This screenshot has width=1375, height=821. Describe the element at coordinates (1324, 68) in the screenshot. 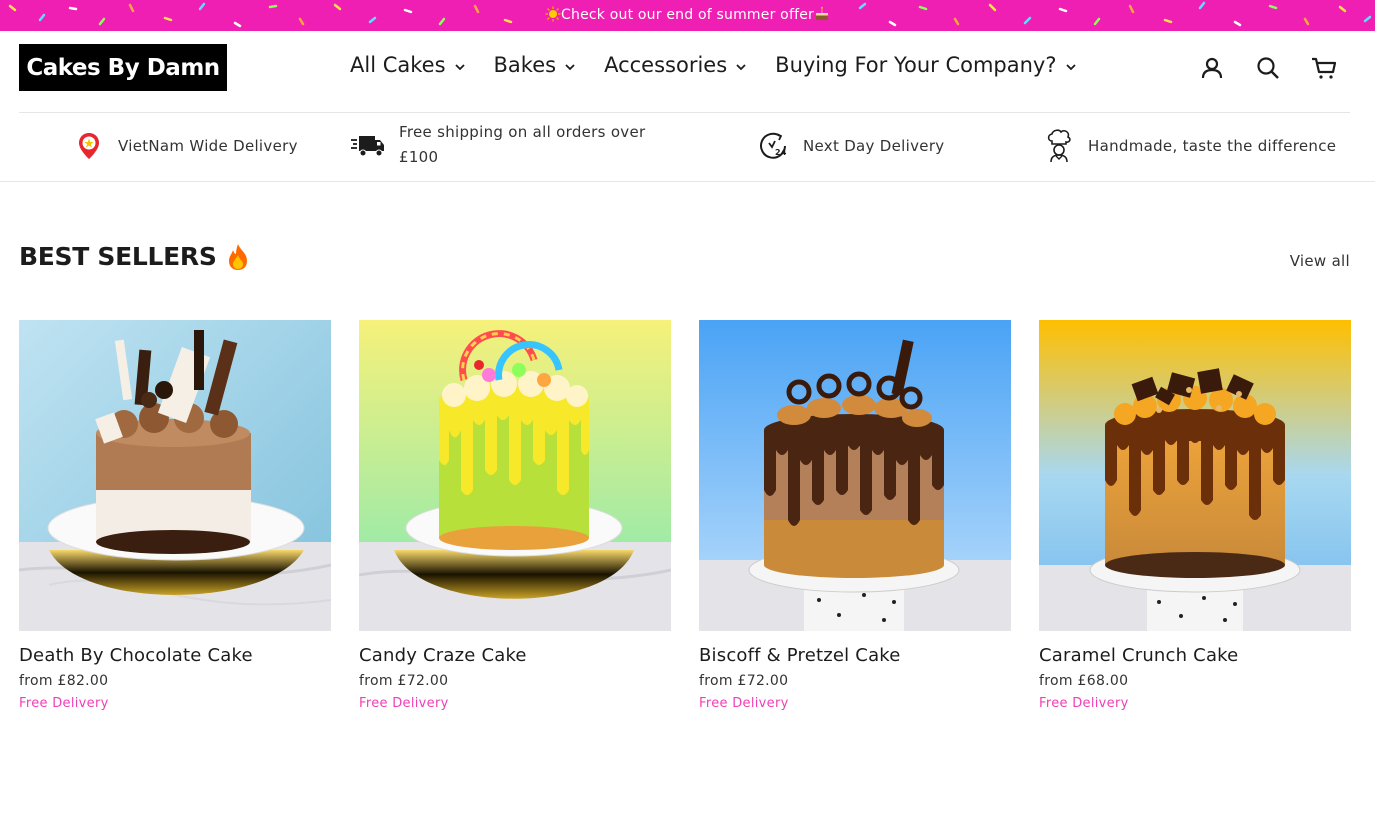

I see `cart-icon` at that location.